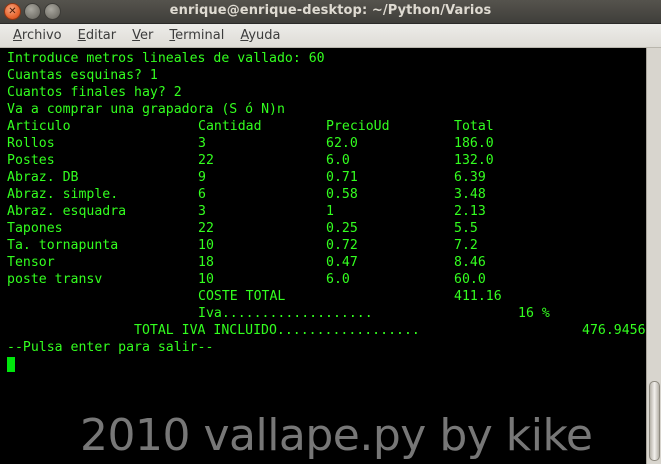  What do you see at coordinates (264, 35) in the screenshot?
I see `menu-ayuda-label: yuda` at bounding box center [264, 35].